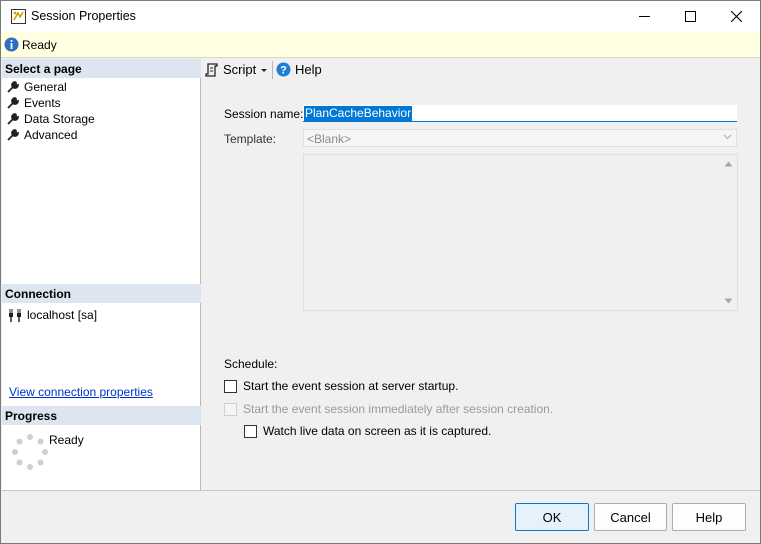  What do you see at coordinates (264, 70) in the screenshot?
I see `script-dropdown-arrow-icon` at bounding box center [264, 70].